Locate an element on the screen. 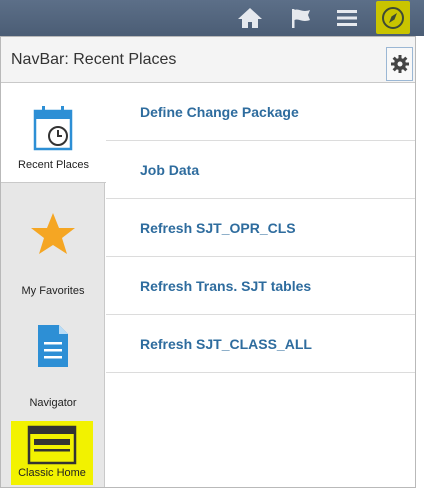 The width and height of the screenshot is (424, 488). tab-recent-places: Recent Places is located at coordinates (53, 133).